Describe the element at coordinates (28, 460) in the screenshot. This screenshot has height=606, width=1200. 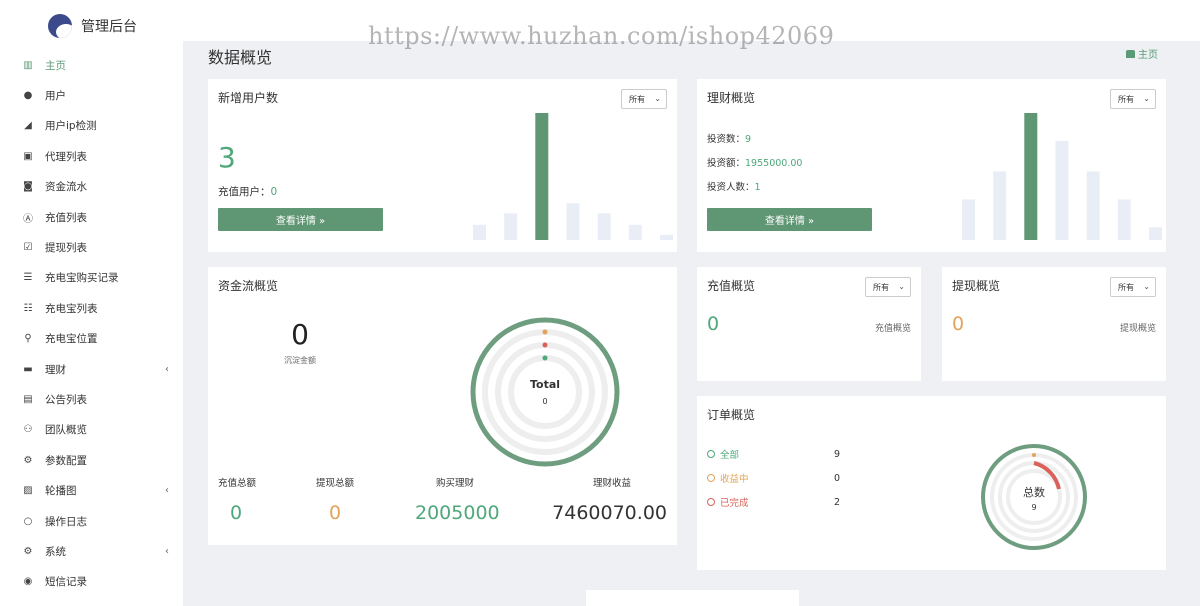
I see `cogs-icon: ⚙` at that location.